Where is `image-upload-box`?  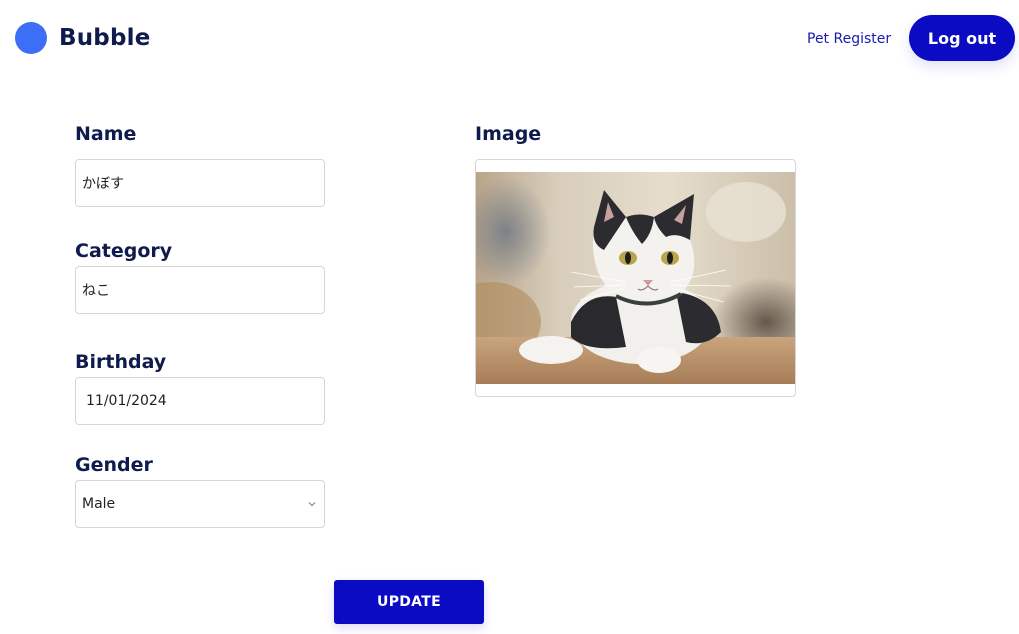
image-upload-box is located at coordinates (635, 278).